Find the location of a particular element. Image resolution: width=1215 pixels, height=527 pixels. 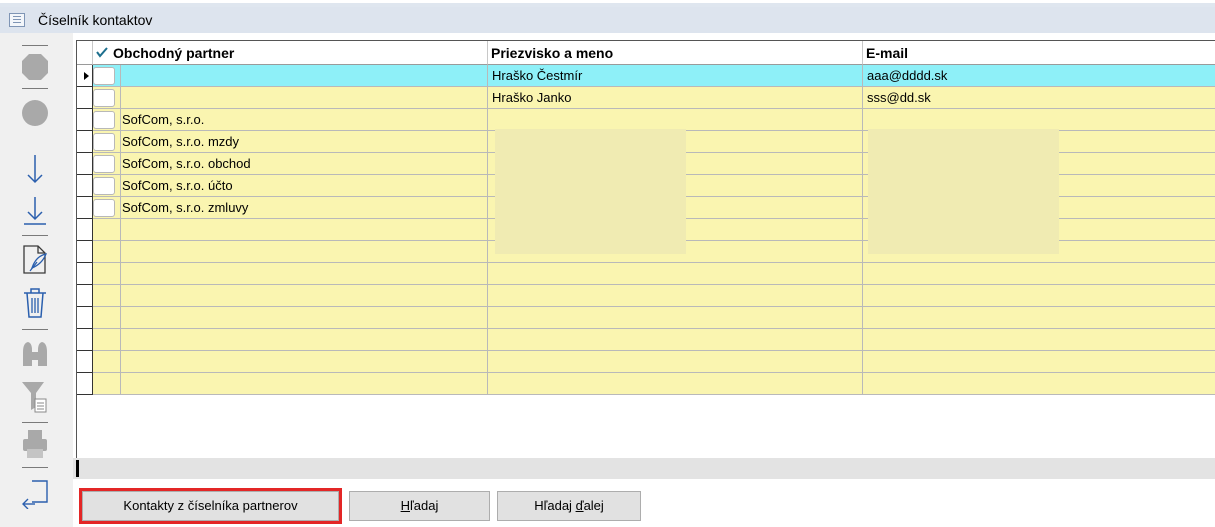

next-record-icon is located at coordinates (35, 169).